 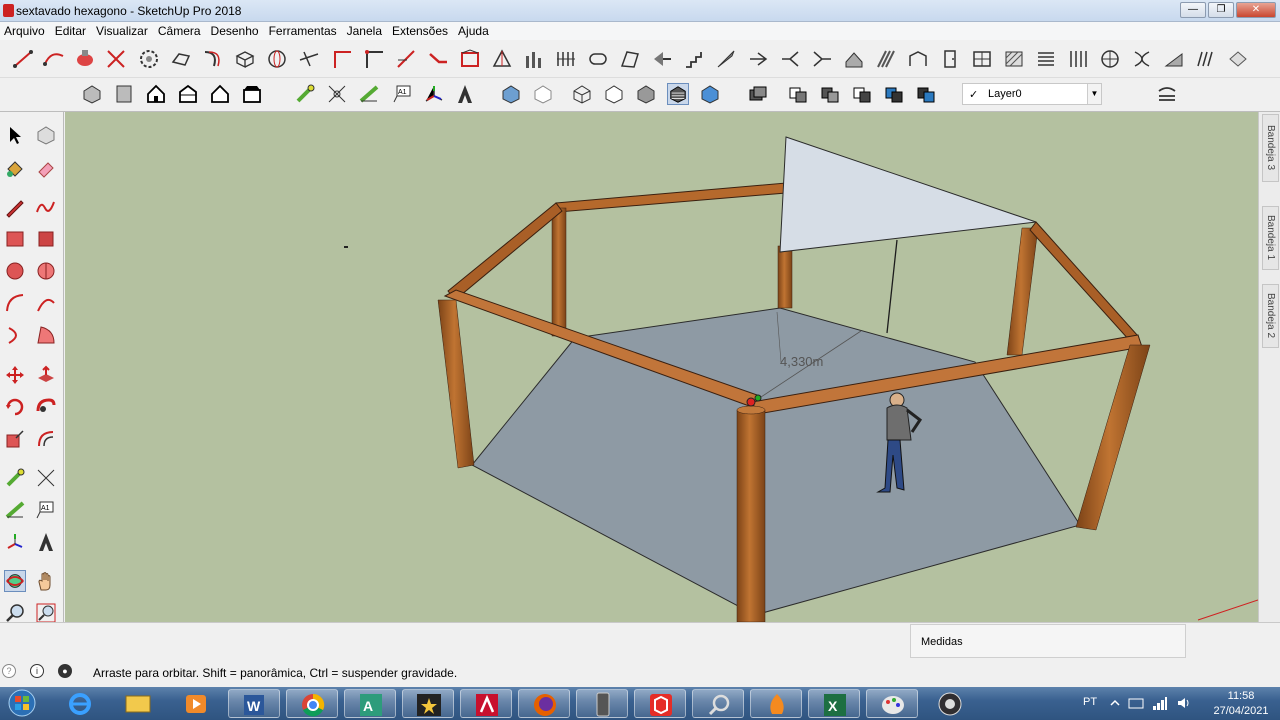 I want to click on measurements-box: Medidas, so click(x=1048, y=641).